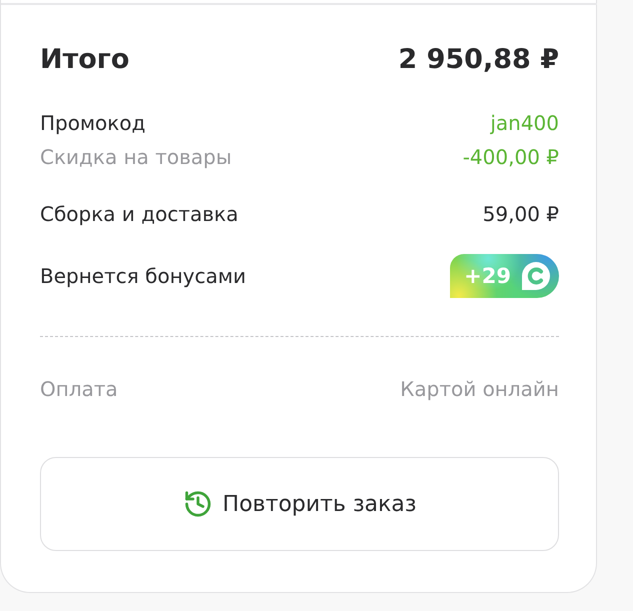 The height and width of the screenshot is (611, 633). Describe the element at coordinates (85, 60) in the screenshot. I see `summary-label: Итого` at that location.